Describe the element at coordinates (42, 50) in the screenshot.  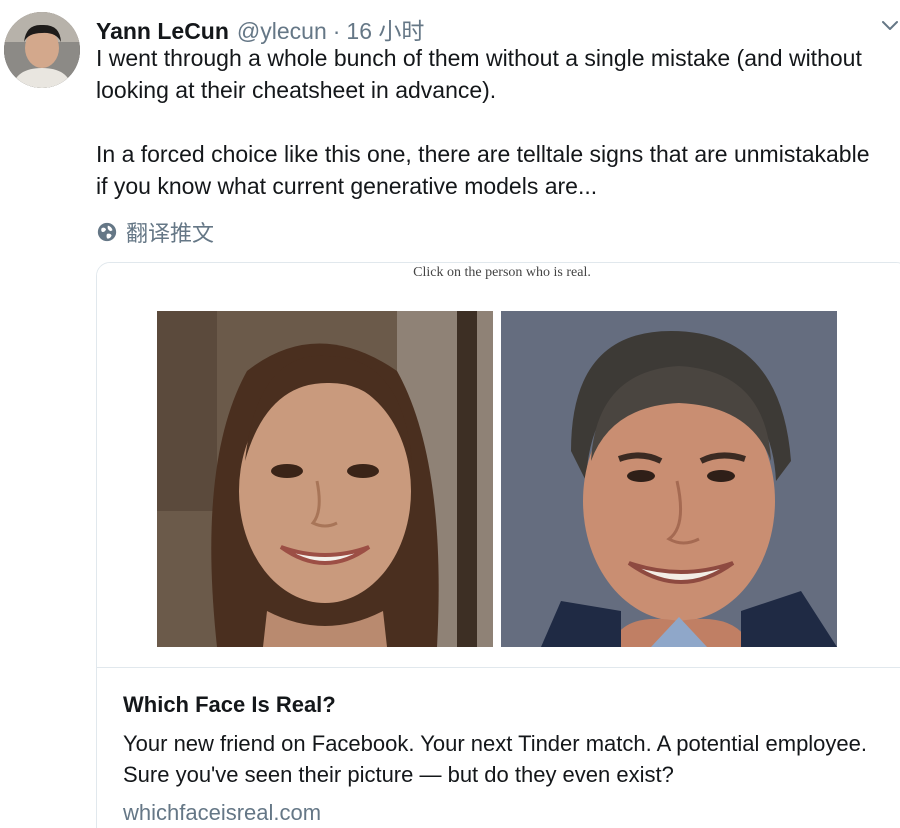
I see `avatar` at that location.